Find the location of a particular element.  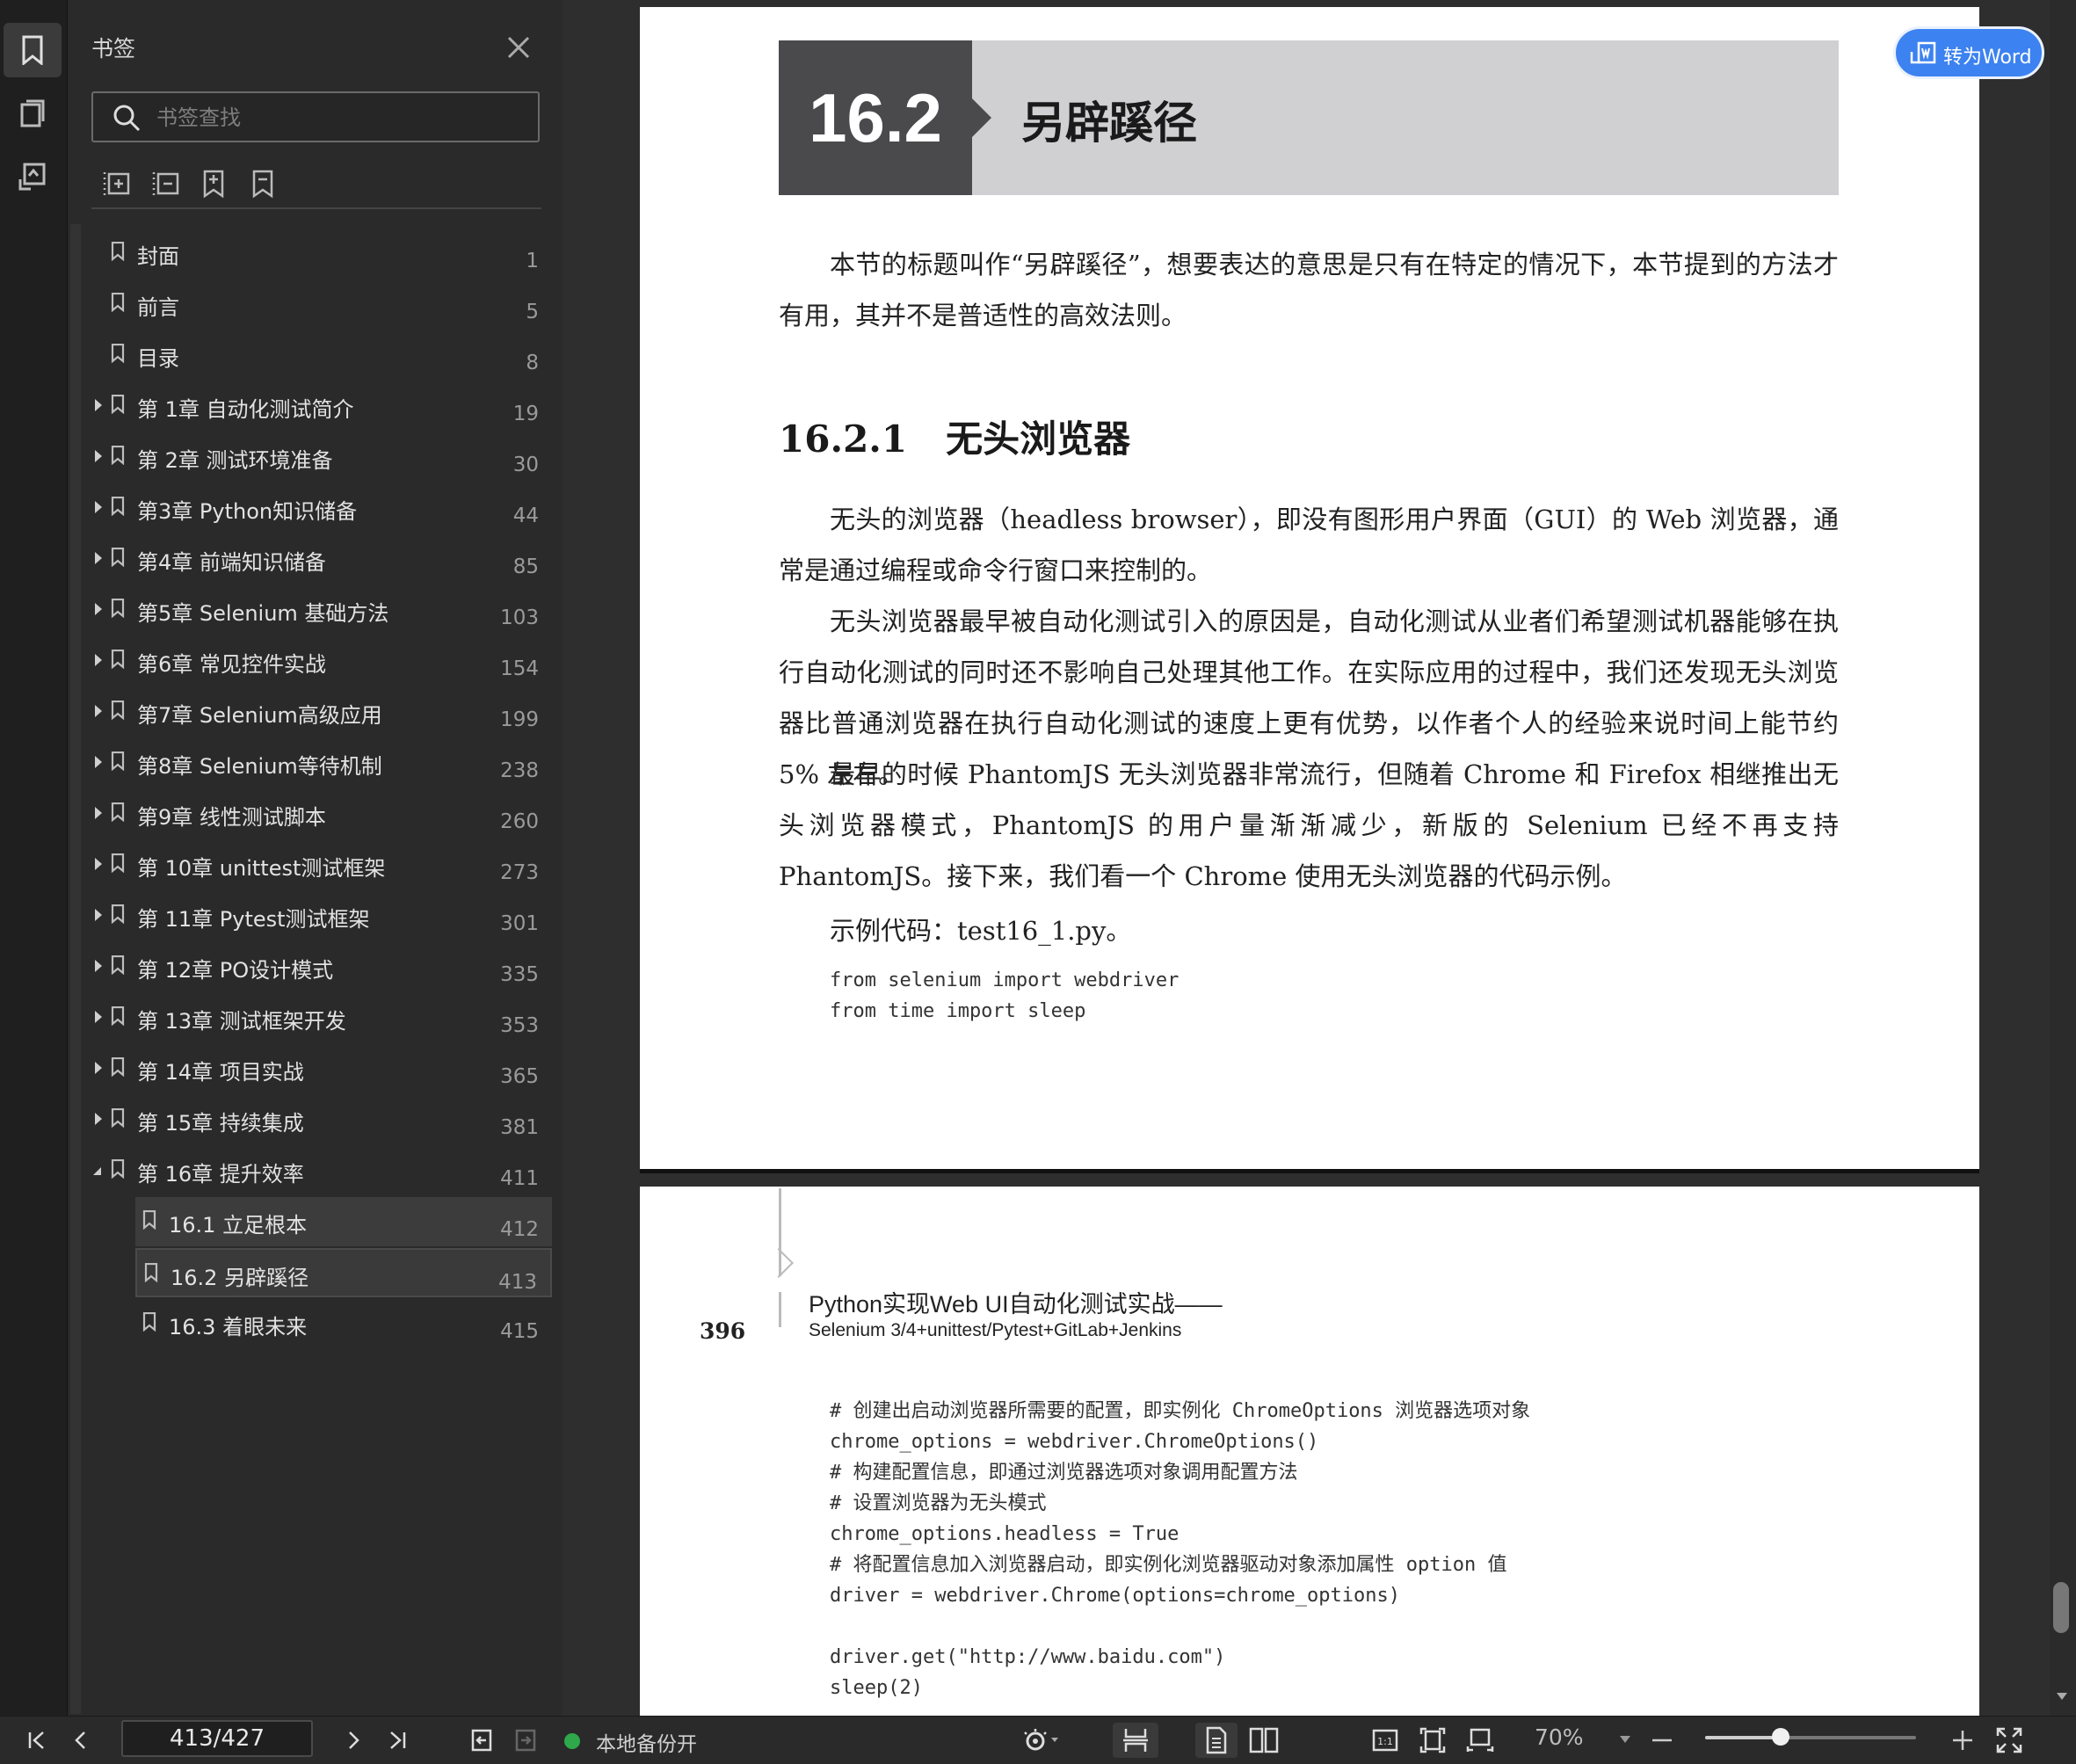

eye-icon is located at coordinates (1041, 1740).